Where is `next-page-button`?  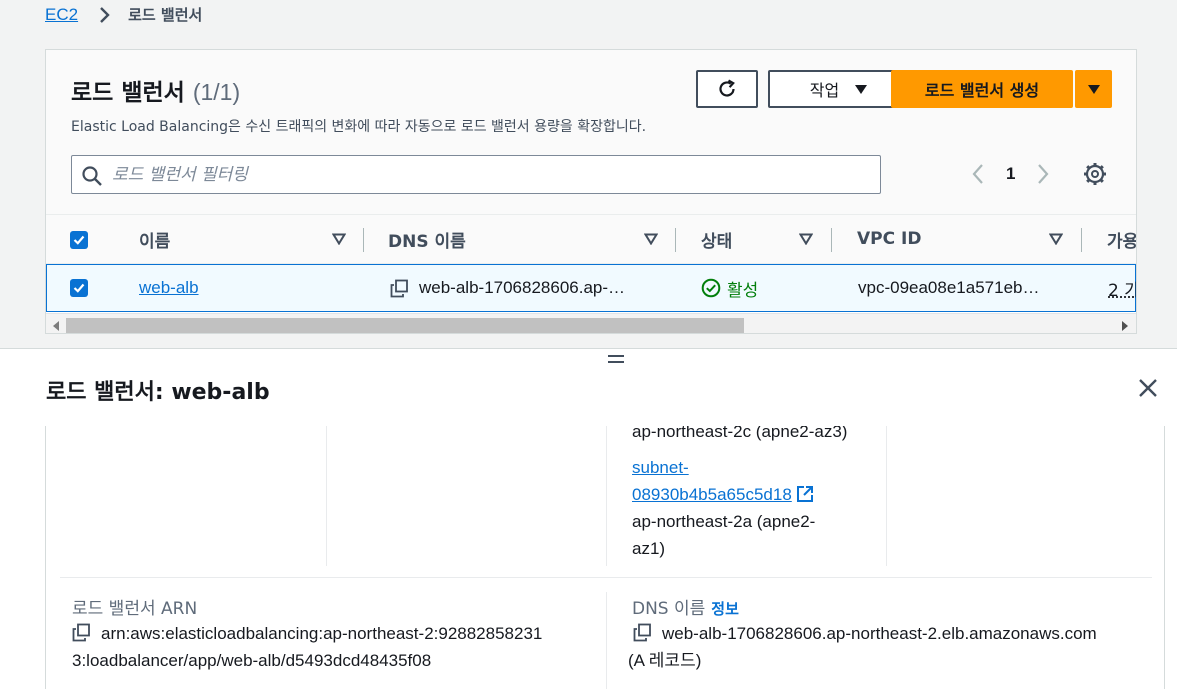 next-page-button is located at coordinates (1043, 174).